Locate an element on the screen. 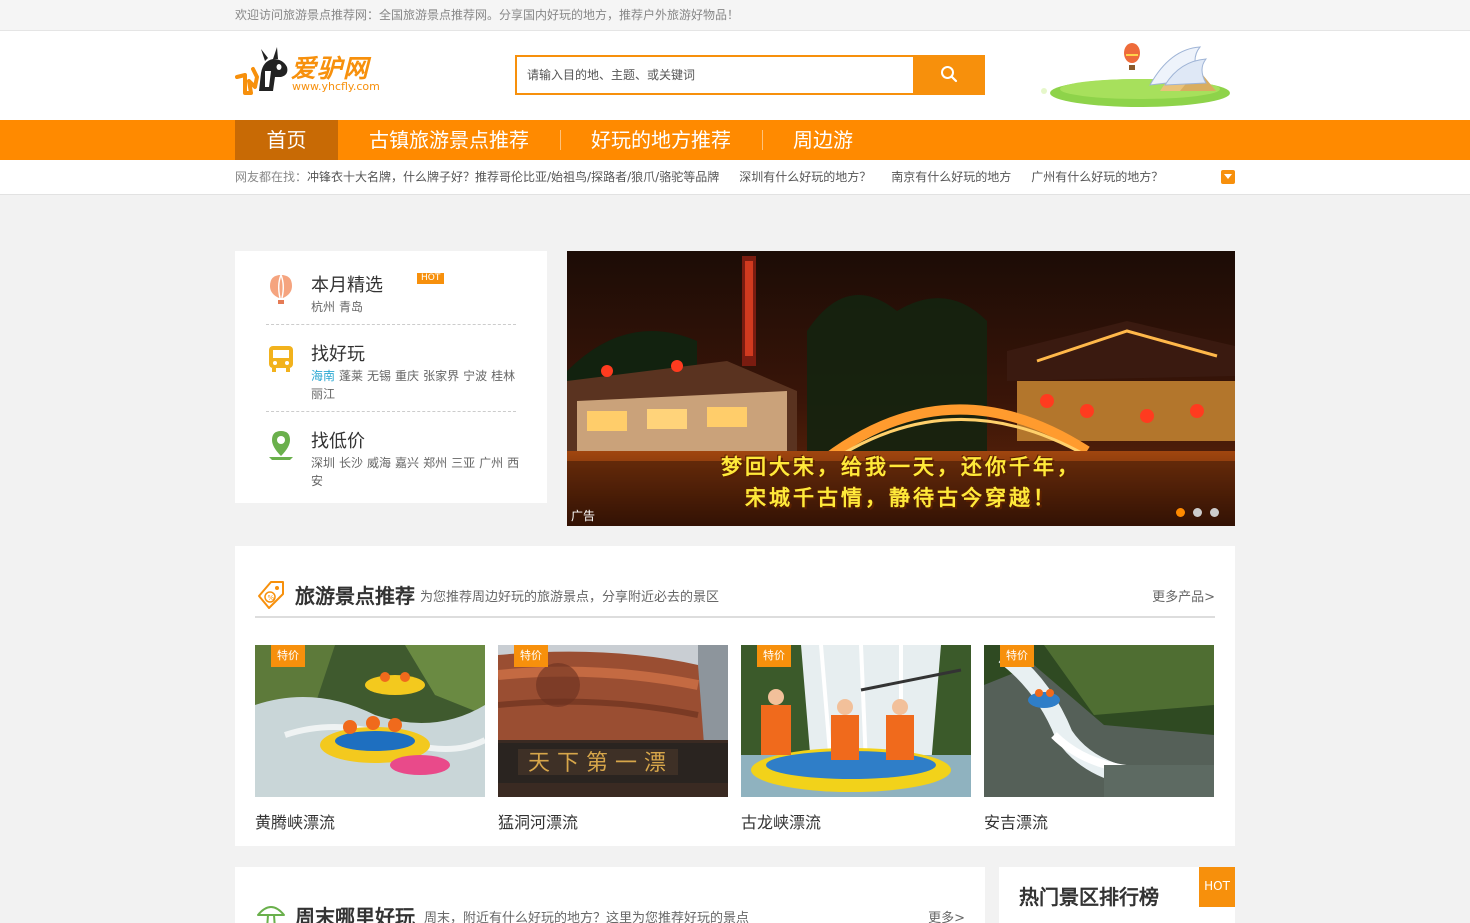 This screenshot has height=923, width=1470. search-input is located at coordinates (714, 75).